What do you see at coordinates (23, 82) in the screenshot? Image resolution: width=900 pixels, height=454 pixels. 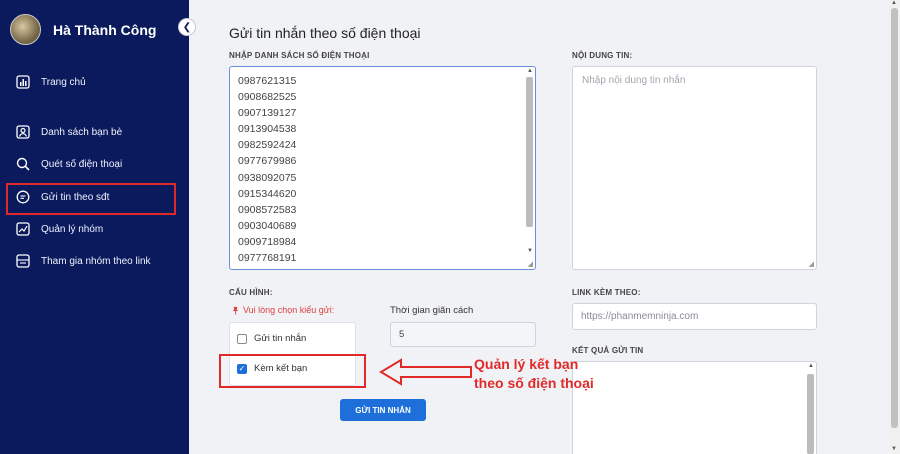 I see `chart-bar-icon` at bounding box center [23, 82].